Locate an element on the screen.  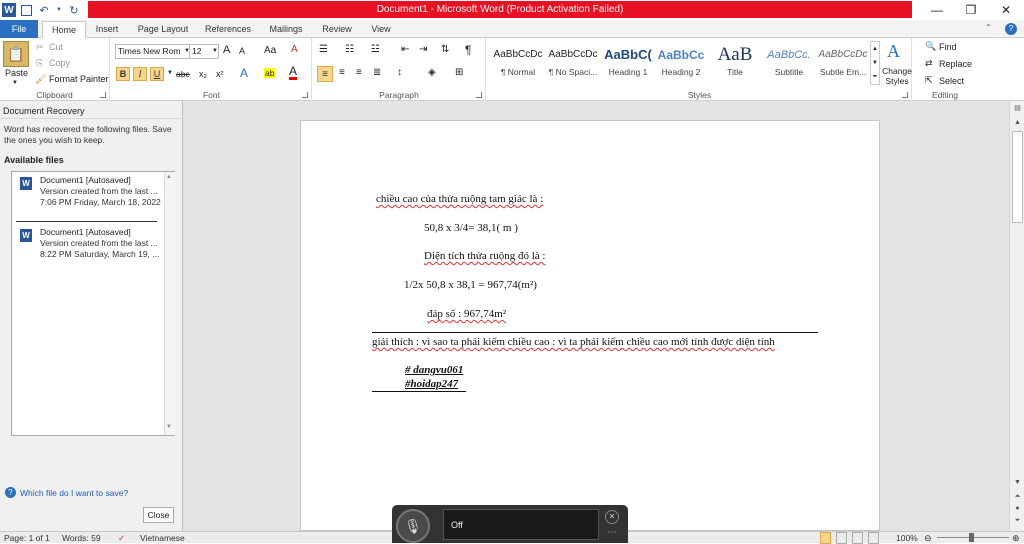
sort-icon: ⇅ is located at coordinates (445, 49).